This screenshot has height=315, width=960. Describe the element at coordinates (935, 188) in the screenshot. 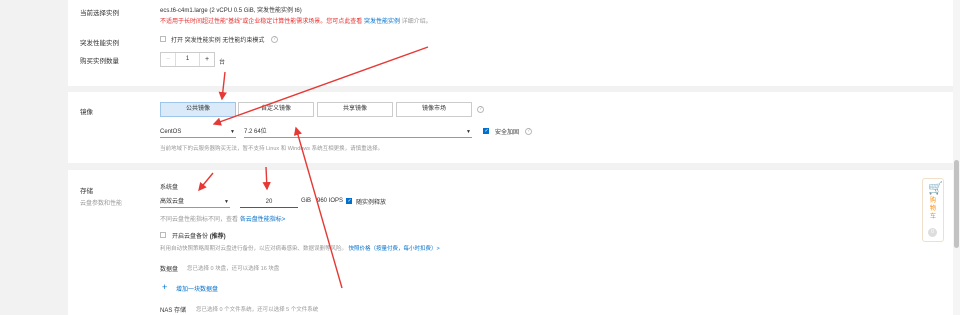

I see `cart-icon: 🛒` at that location.